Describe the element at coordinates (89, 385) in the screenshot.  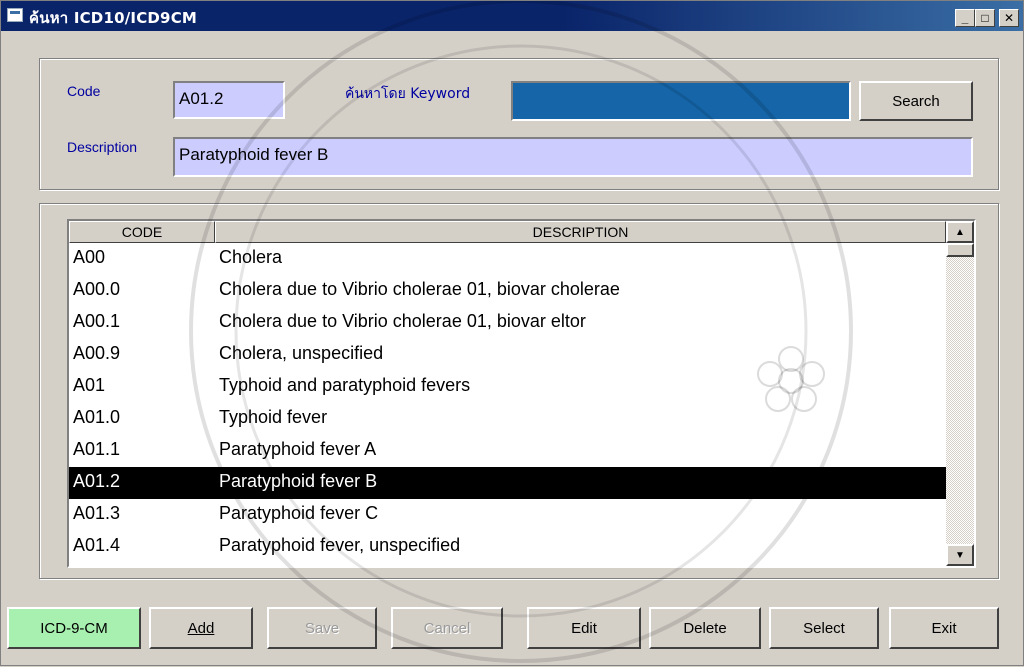
I see `row-code: A01` at that location.